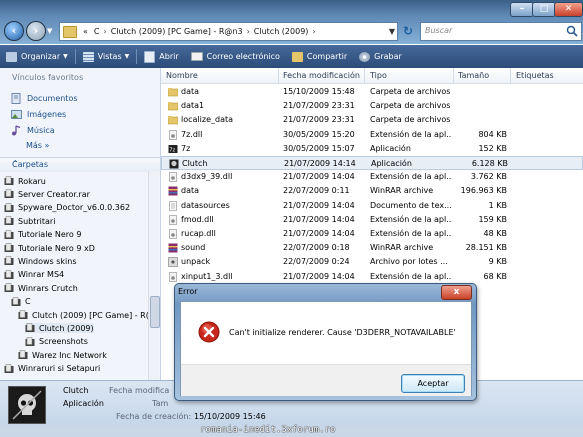 This screenshot has width=583, height=437. Describe the element at coordinates (173, 262) in the screenshot. I see `batch-file-icon` at that location.